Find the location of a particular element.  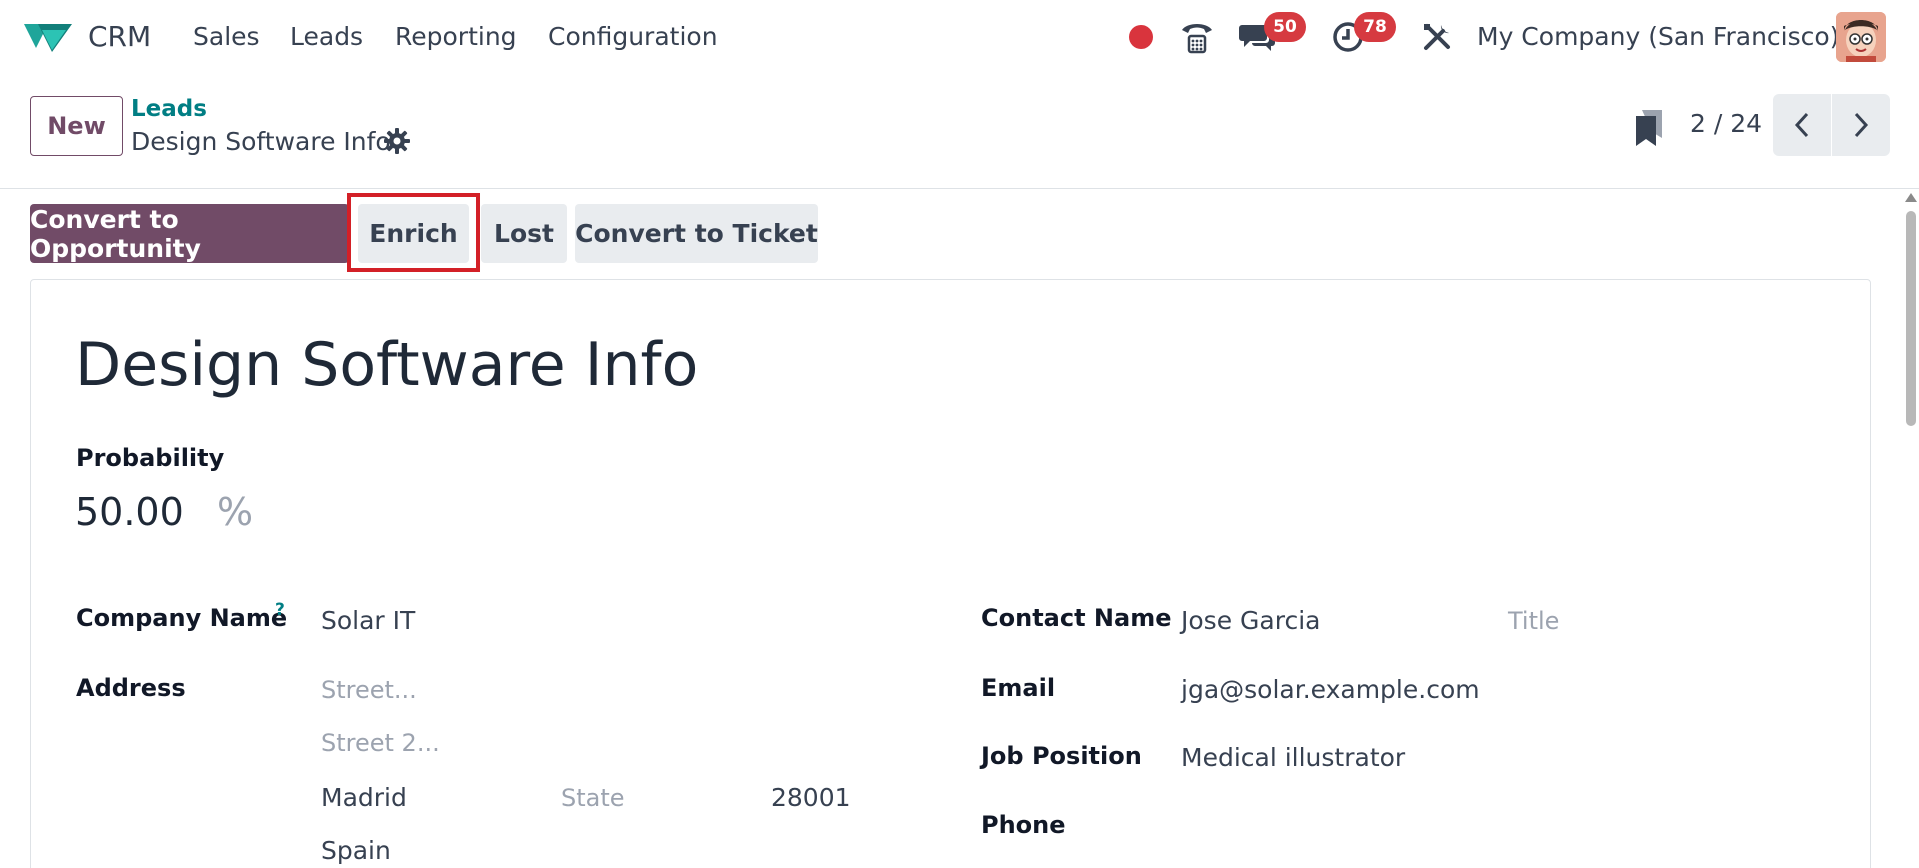

menu-reporting: Reporting is located at coordinates (456, 36).